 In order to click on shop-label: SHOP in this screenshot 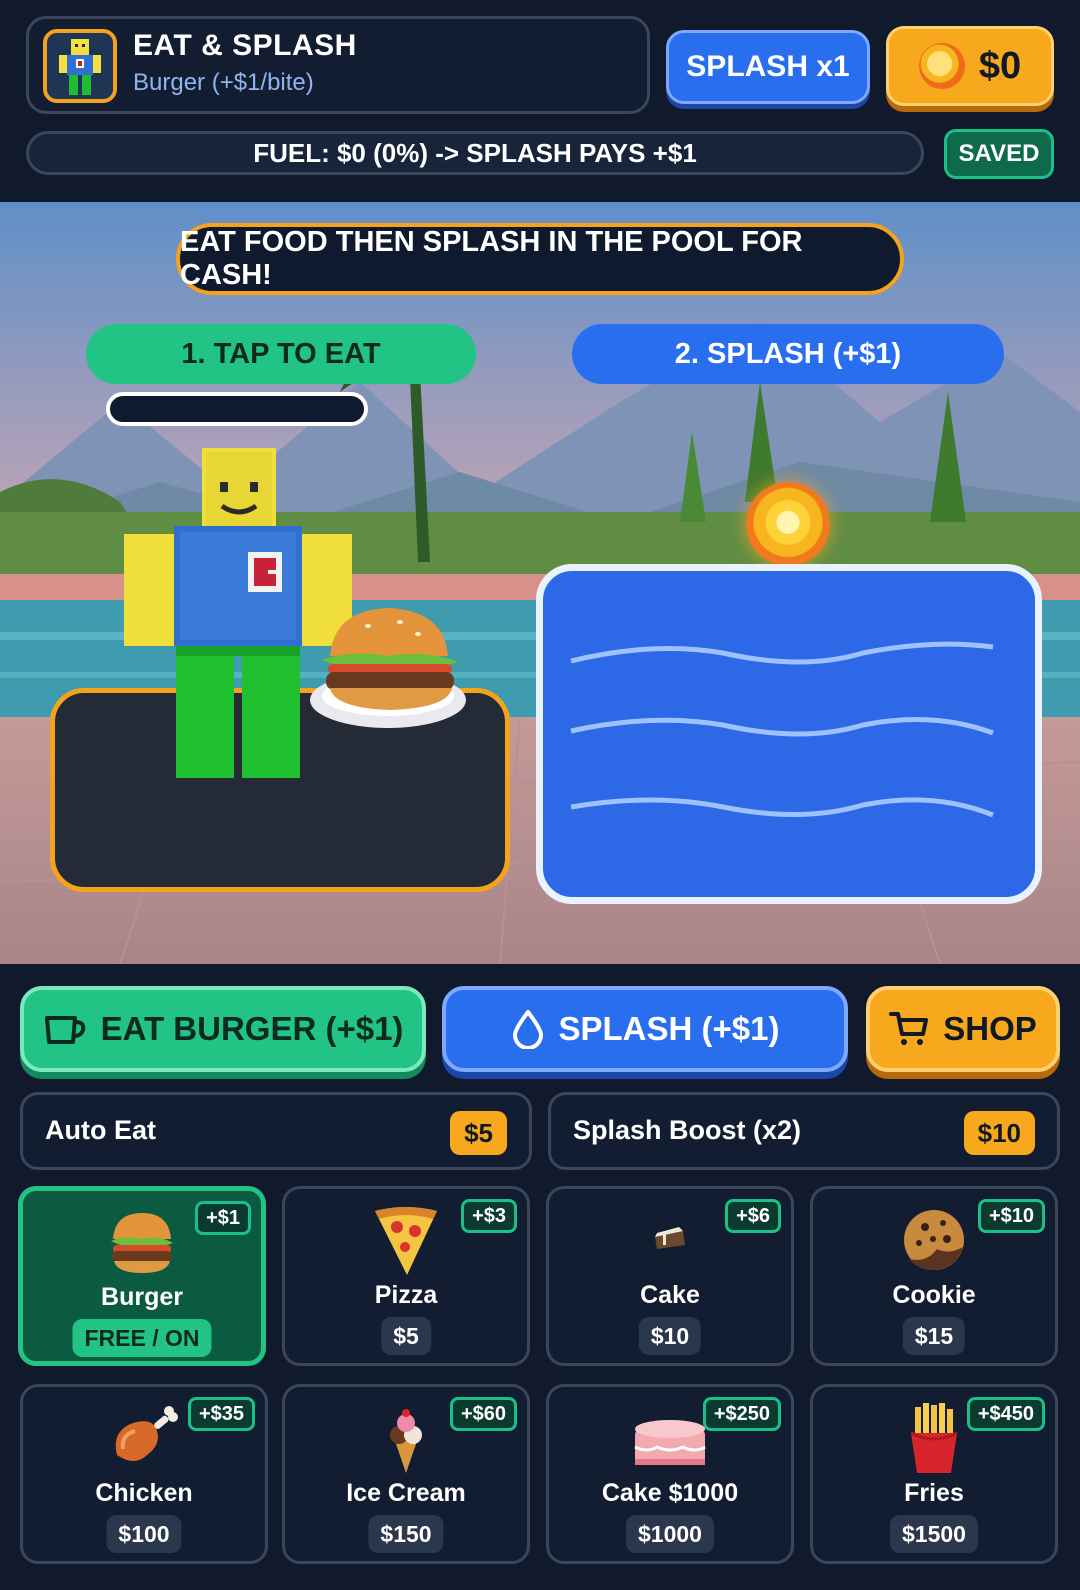, I will do `click(990, 1028)`.